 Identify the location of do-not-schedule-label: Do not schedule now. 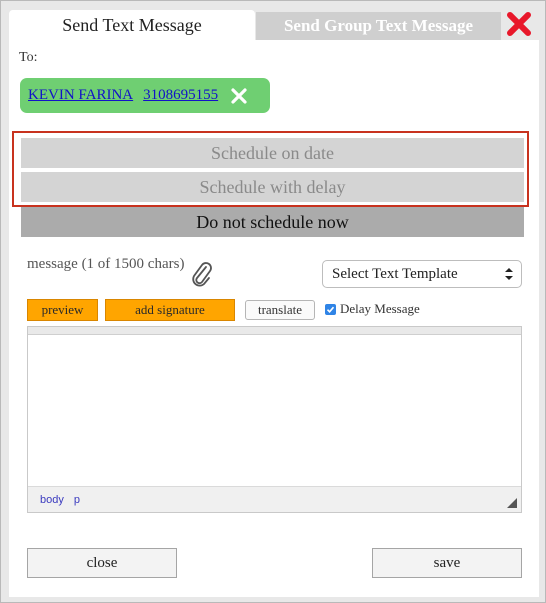
(272, 221).